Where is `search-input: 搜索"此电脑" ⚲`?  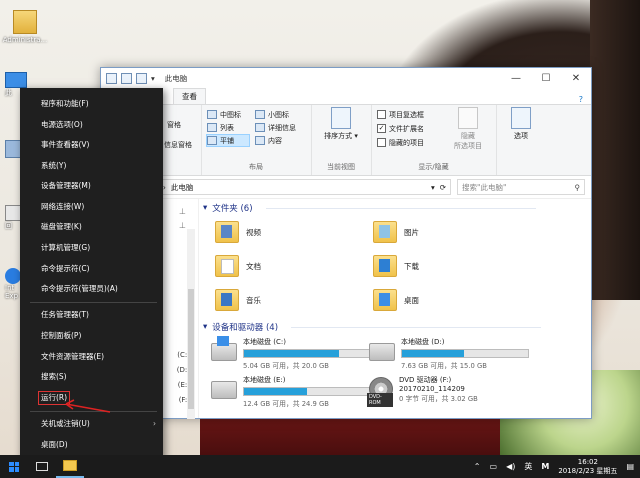
search-input: 搜索"此电脑" ⚲ is located at coordinates (521, 187).